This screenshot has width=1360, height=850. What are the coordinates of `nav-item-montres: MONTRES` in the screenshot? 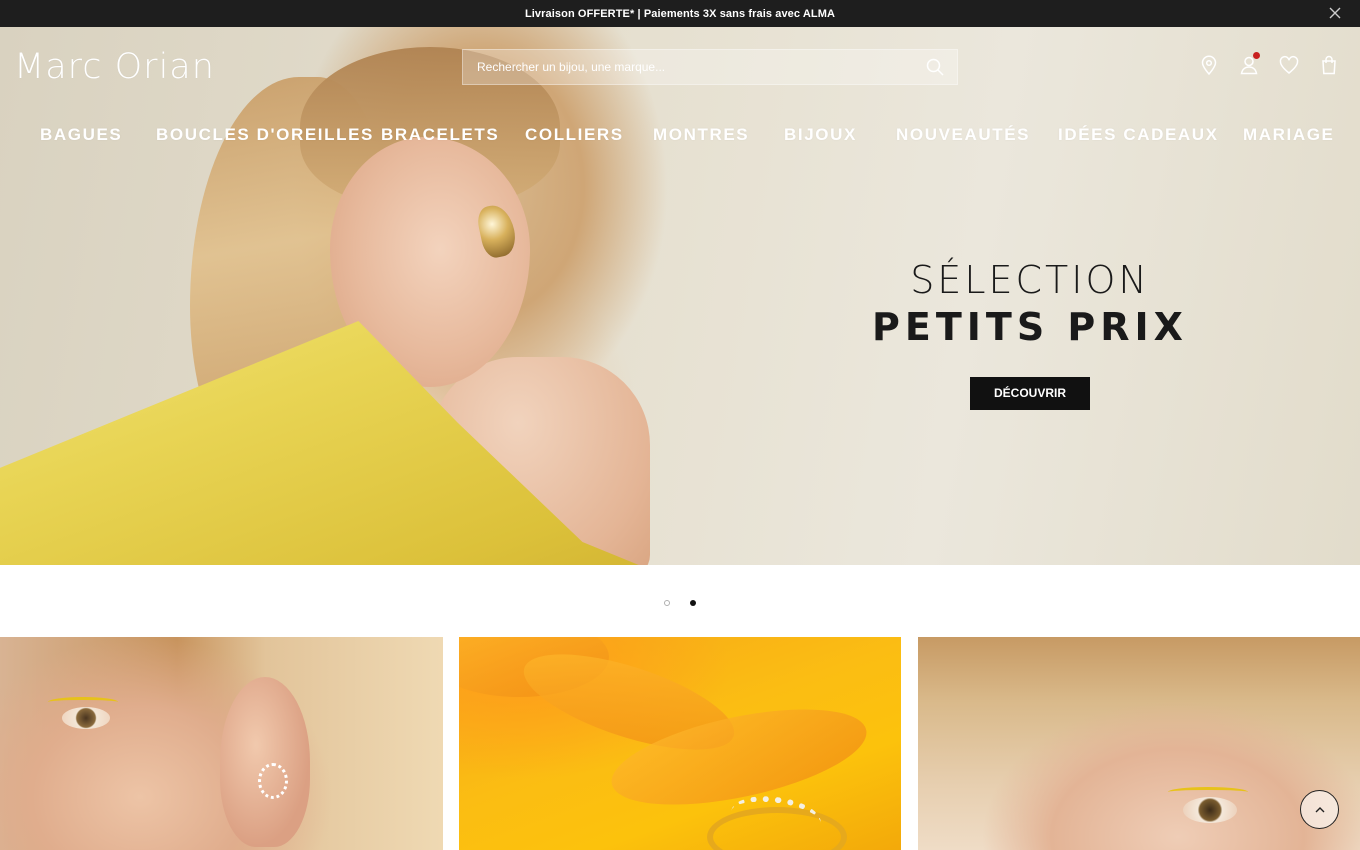 It's located at (701, 135).